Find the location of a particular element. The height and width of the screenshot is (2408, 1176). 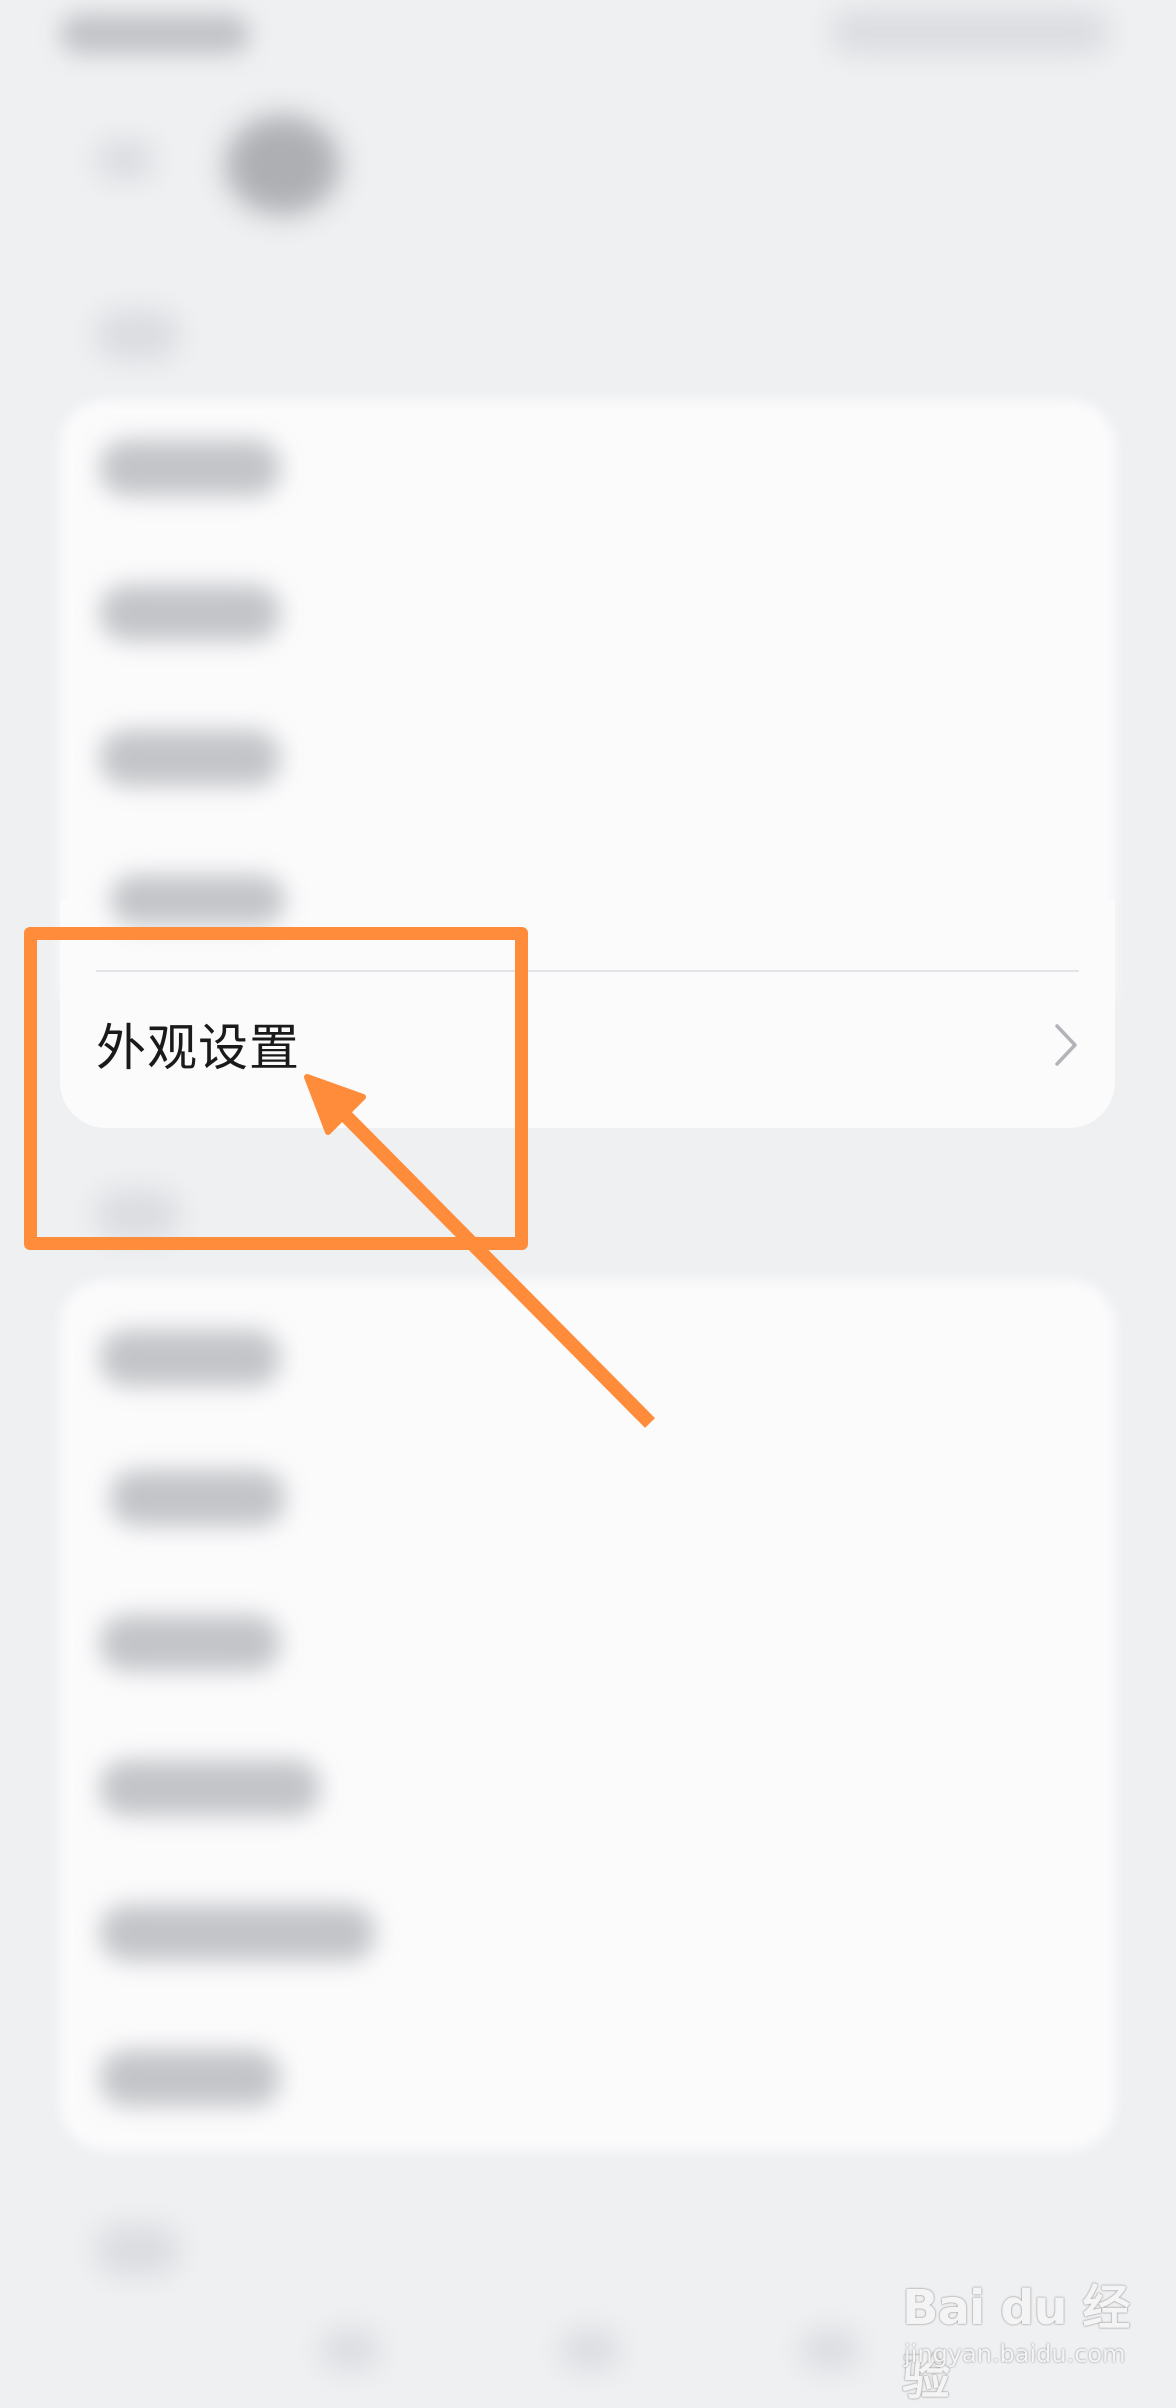

chevron-right-icon is located at coordinates (1066, 1045).